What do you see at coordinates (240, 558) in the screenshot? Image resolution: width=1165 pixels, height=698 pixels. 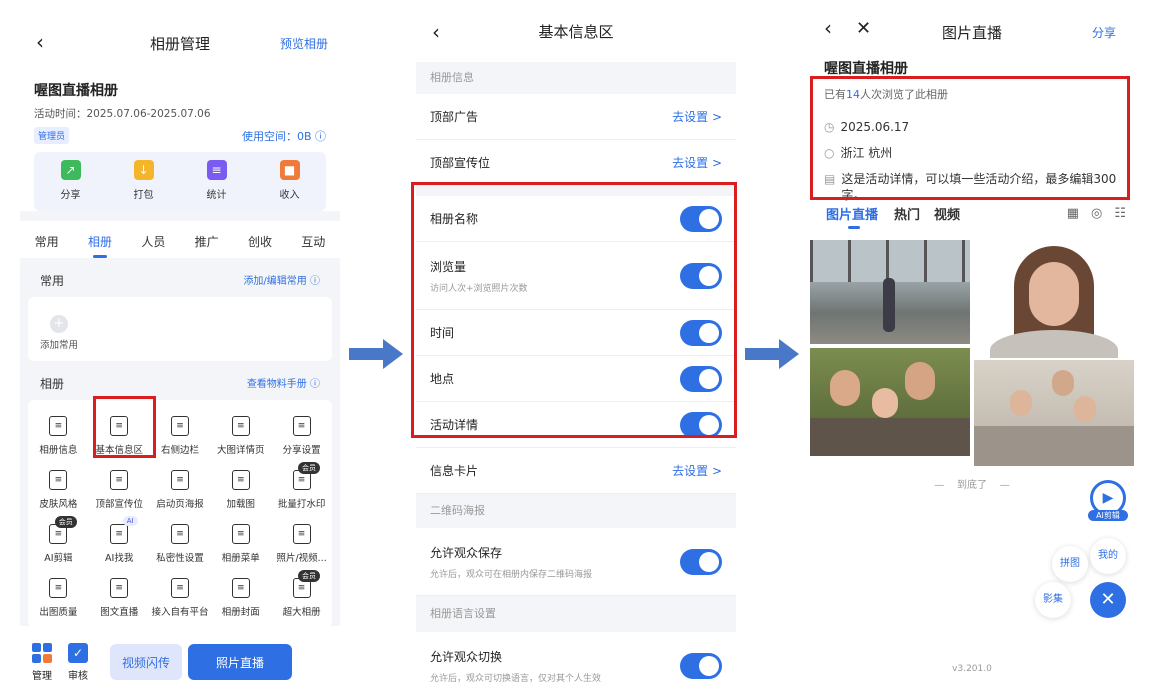 I see `feature-label: 相册菜单` at bounding box center [240, 558].